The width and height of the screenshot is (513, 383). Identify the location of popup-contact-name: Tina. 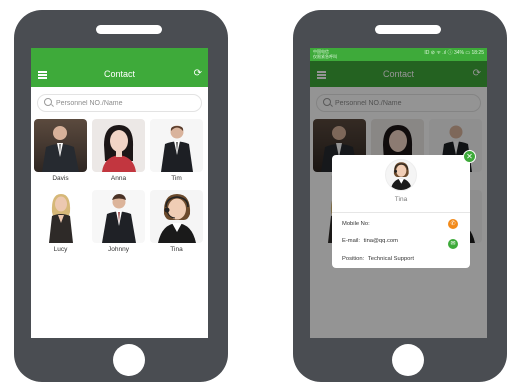
(401, 199).